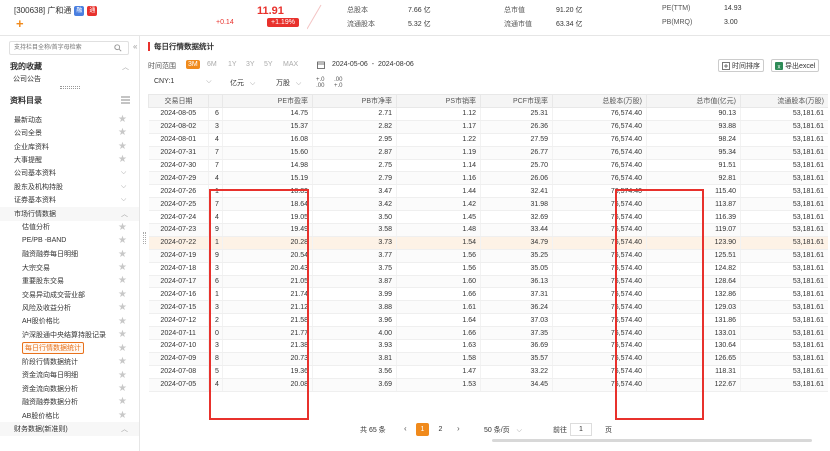 This screenshot has height=451, width=830. What do you see at coordinates (438, 101) in the screenshot?
I see `column-header: PS市销率` at bounding box center [438, 101].